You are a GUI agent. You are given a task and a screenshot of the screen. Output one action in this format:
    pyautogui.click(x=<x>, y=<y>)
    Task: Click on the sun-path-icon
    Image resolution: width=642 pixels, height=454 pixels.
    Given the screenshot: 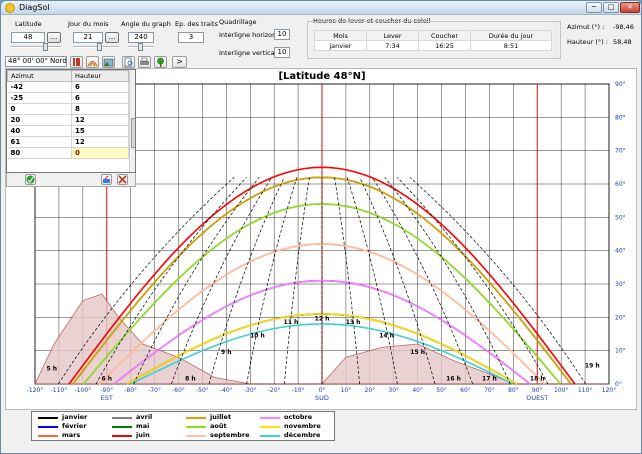 What is the action you would take?
    pyautogui.click(x=92, y=62)
    